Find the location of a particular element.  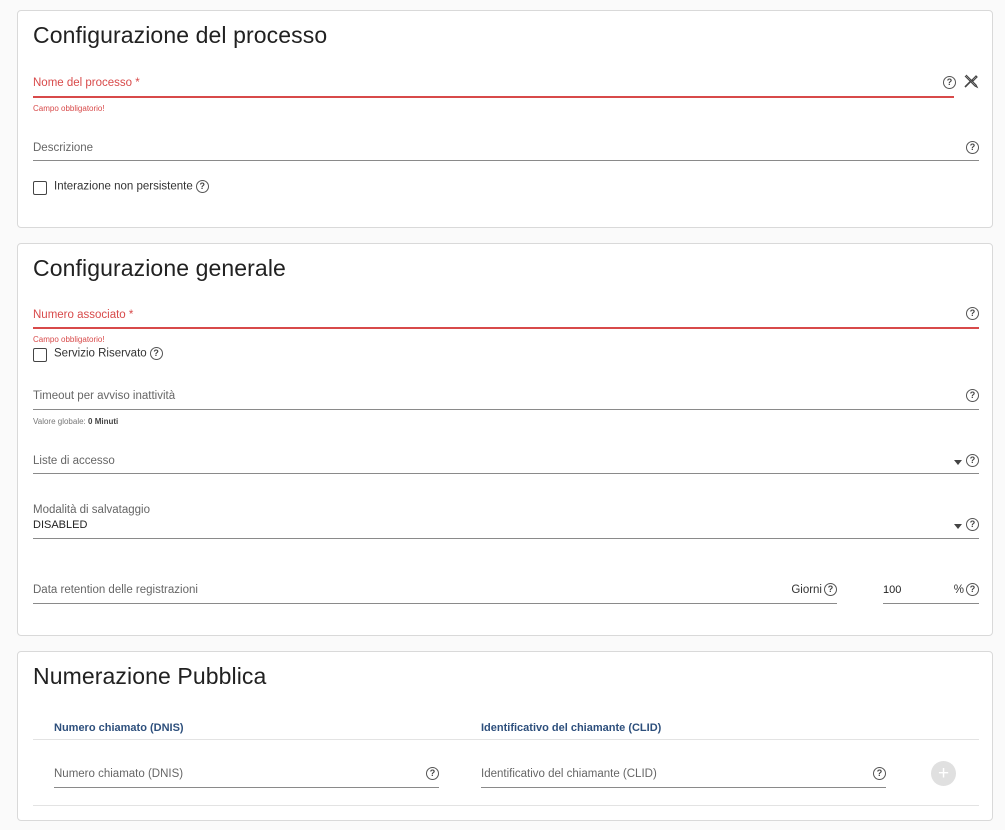

clid-input: Identificativo del chiamante (CLID) ? is located at coordinates (683, 775).